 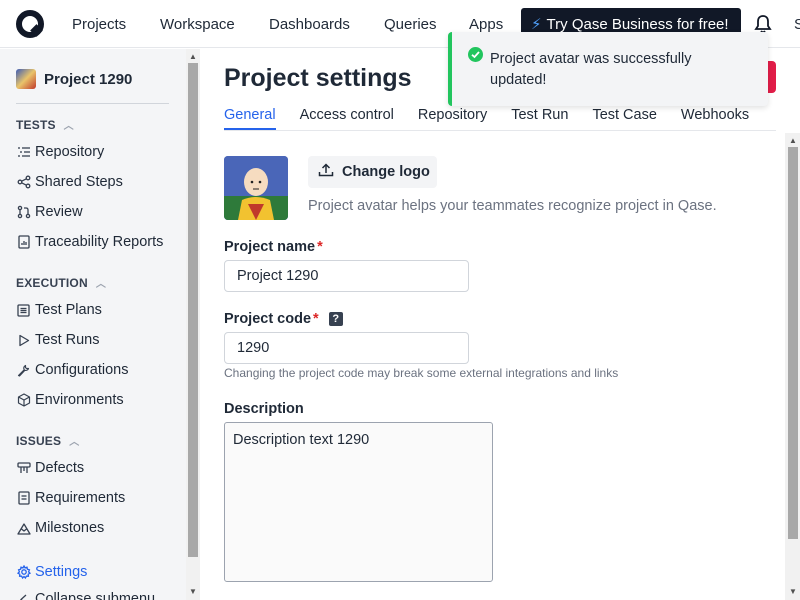 What do you see at coordinates (637, 24) in the screenshot?
I see `try-business-label: Try Qase Business for free!` at bounding box center [637, 24].